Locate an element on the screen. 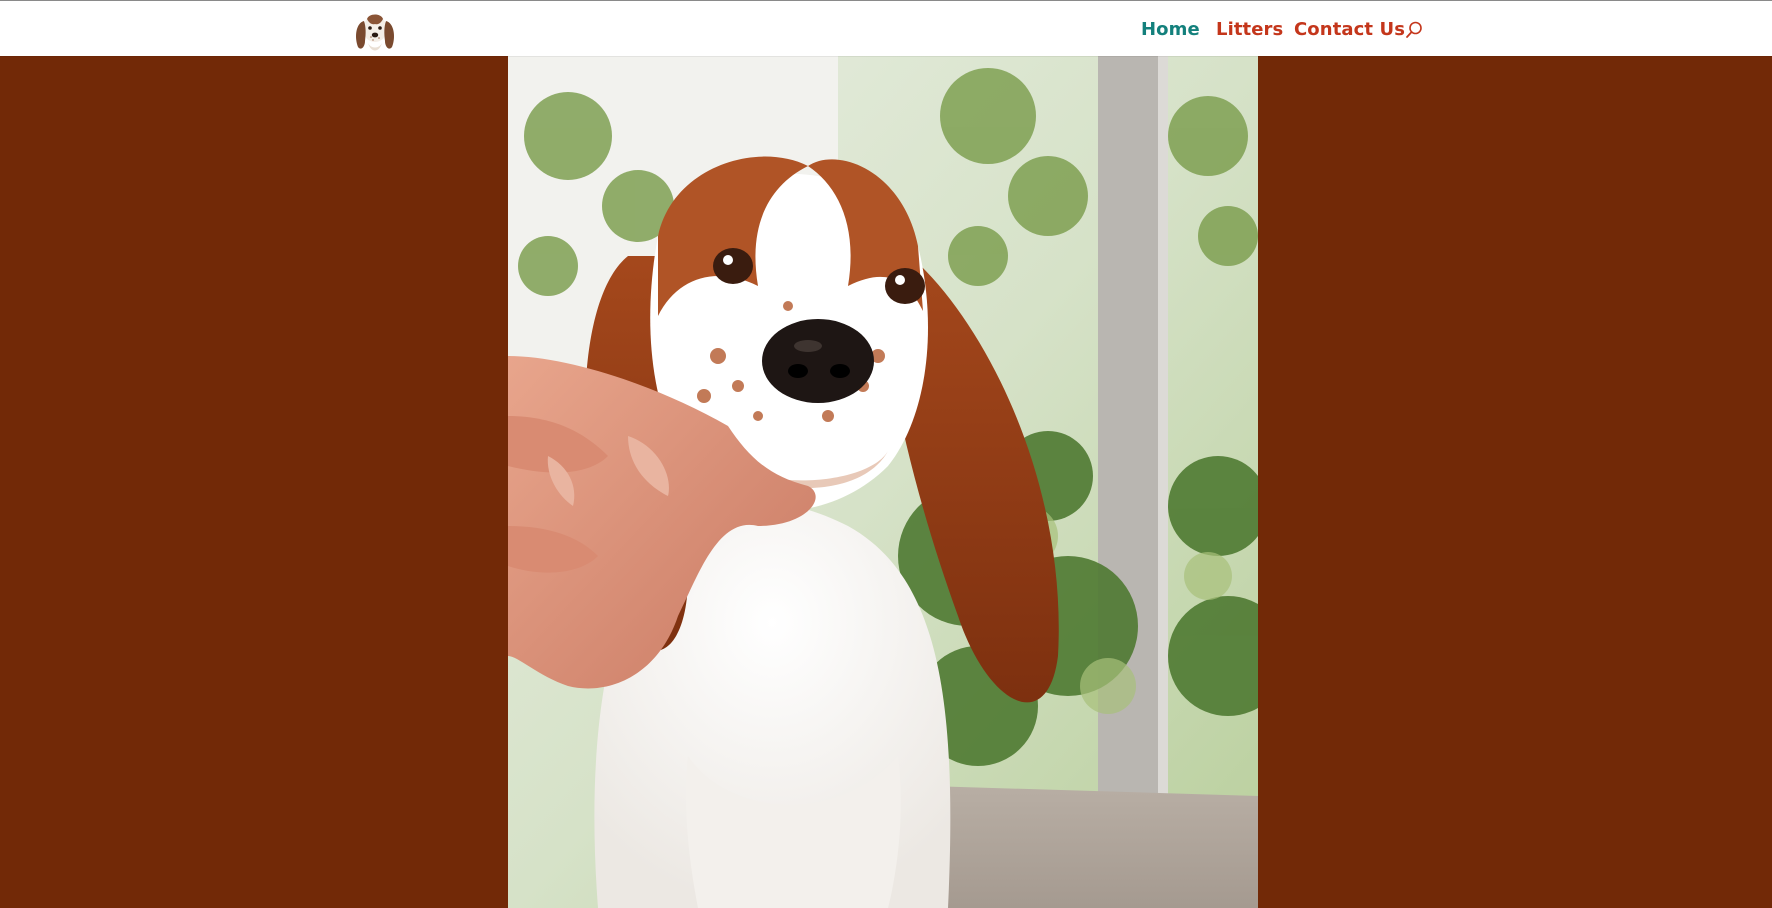  header-inner: Home Litters Contact Us is located at coordinates (886, 29).